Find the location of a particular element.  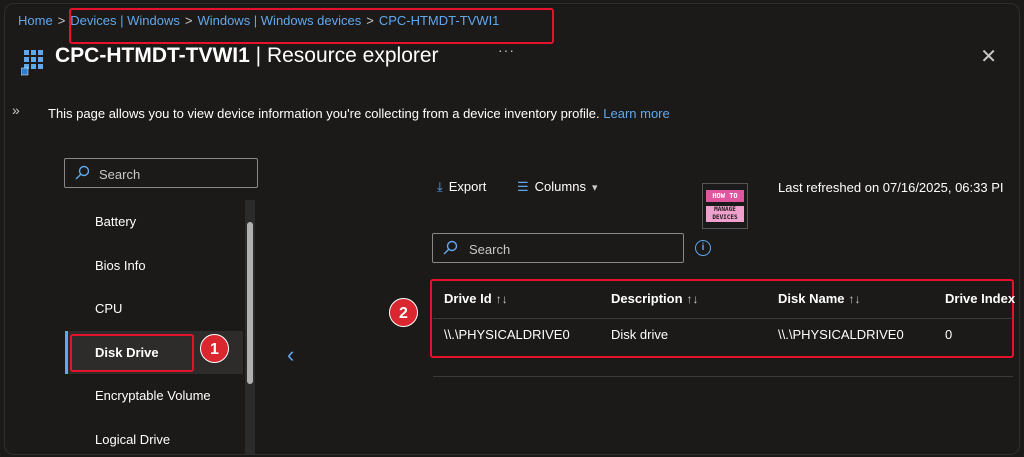

breadcrumb-home: Home is located at coordinates (35, 20).